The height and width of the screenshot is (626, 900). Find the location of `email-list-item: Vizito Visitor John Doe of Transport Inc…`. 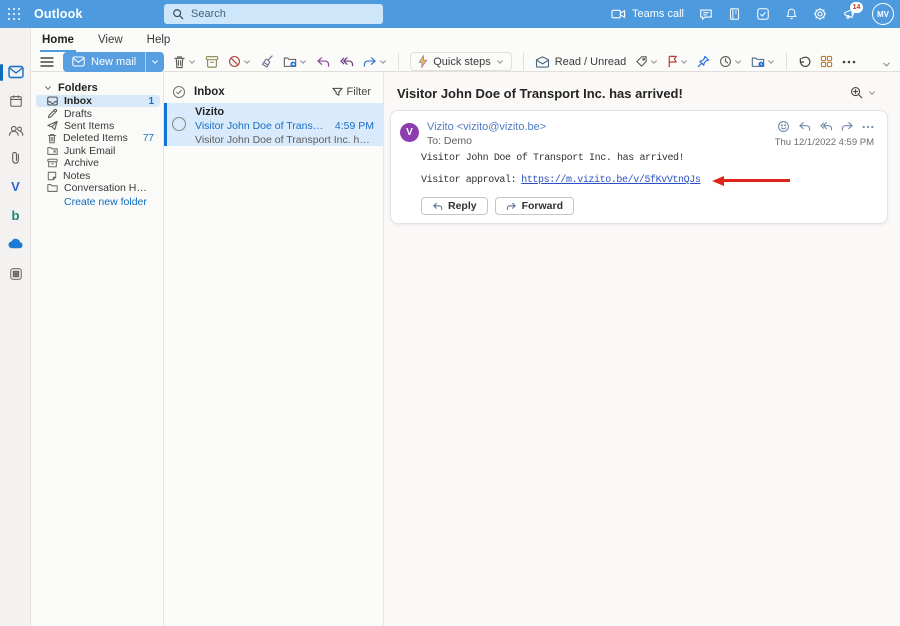

email-list-item: Vizito Visitor John Doe of Transport Inc… is located at coordinates (273, 124).